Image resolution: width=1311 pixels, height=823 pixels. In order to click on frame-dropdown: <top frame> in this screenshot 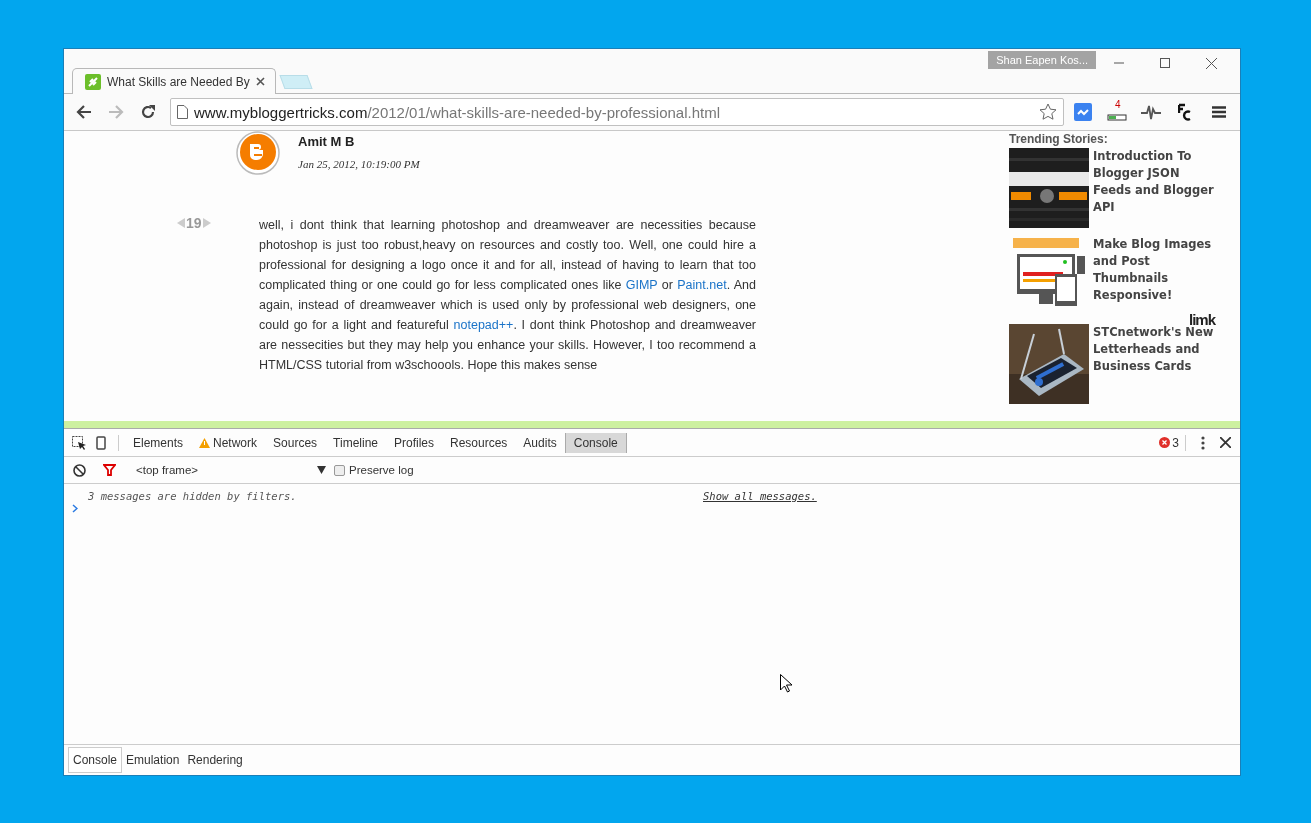, I will do `click(227, 470)`.